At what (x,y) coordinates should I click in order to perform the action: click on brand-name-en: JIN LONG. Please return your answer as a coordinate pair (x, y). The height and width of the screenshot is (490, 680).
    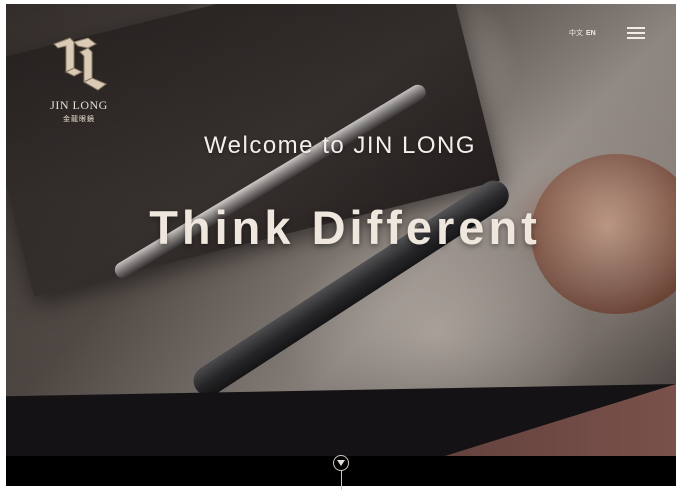
    Looking at the image, I should click on (79, 105).